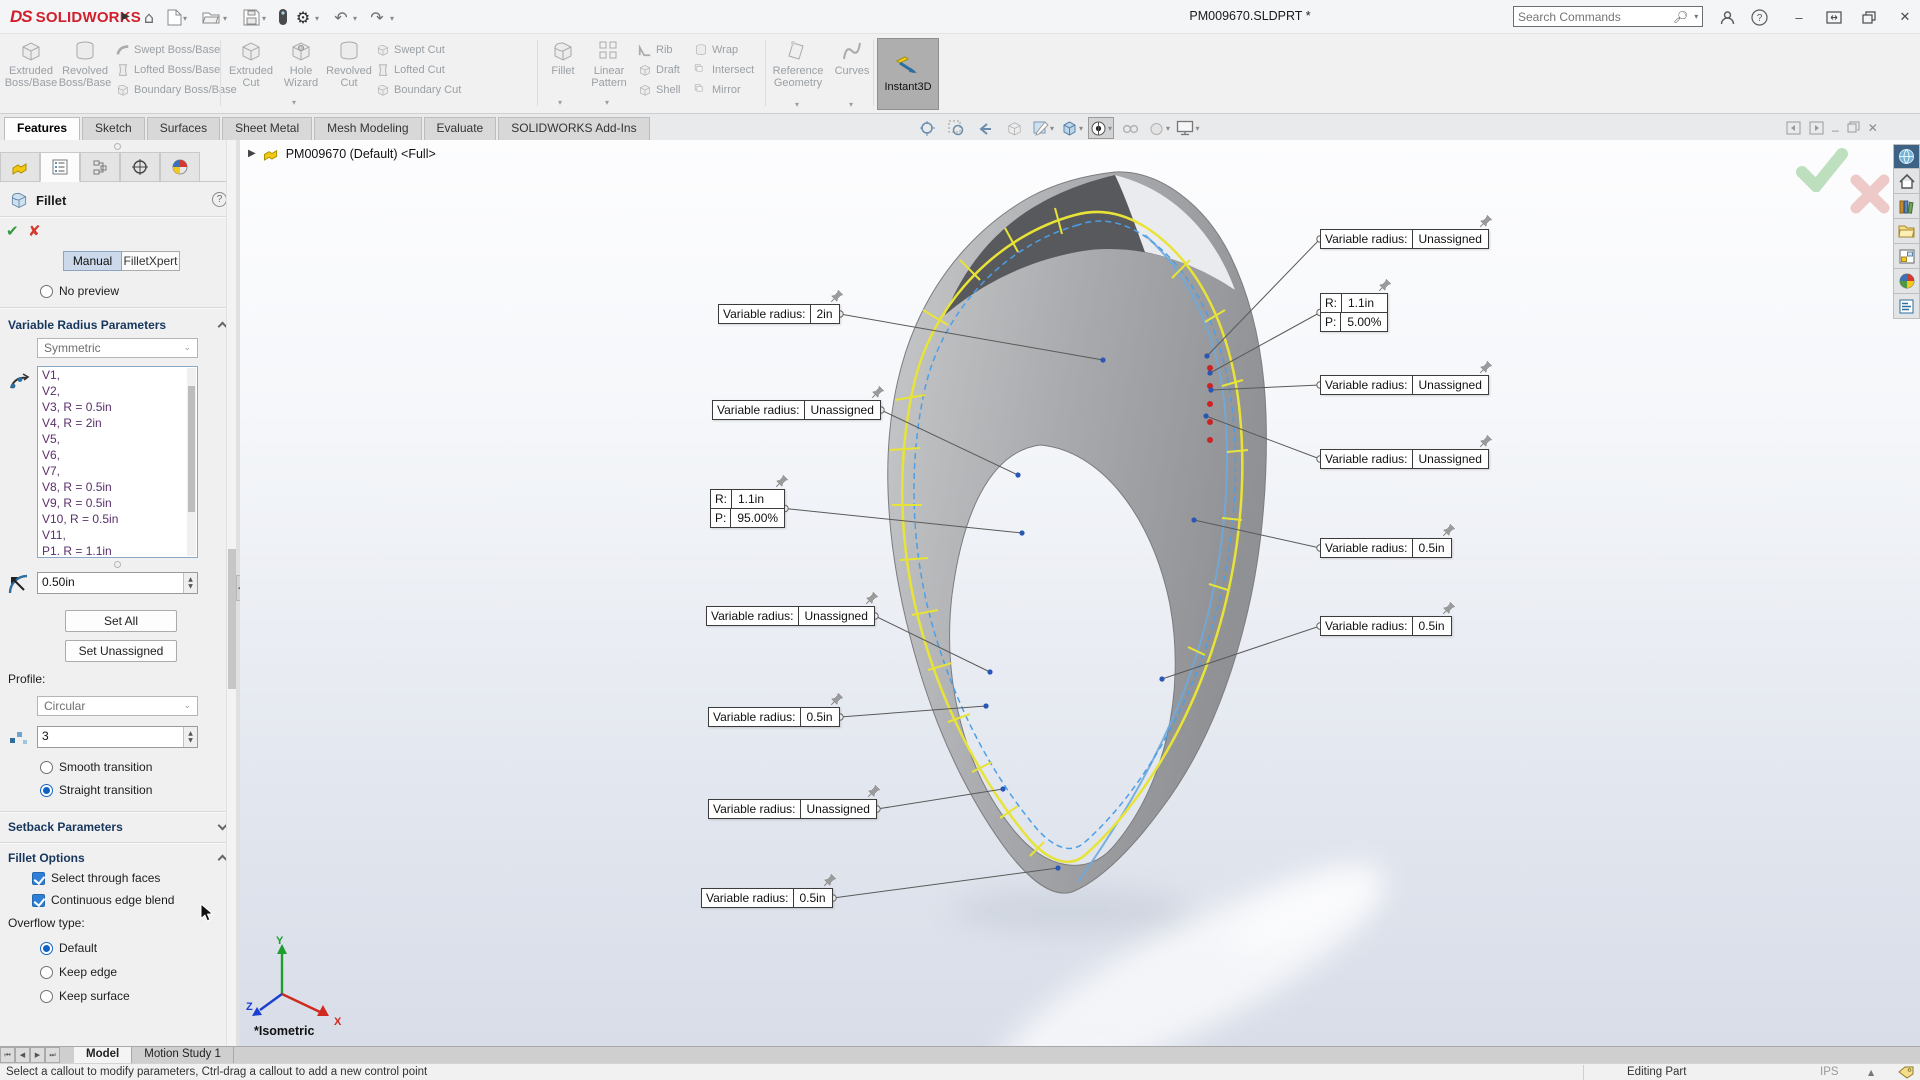 Image resolution: width=1920 pixels, height=1080 pixels. I want to click on tab-mesh-modeling: Mesh Modeling, so click(368, 128).